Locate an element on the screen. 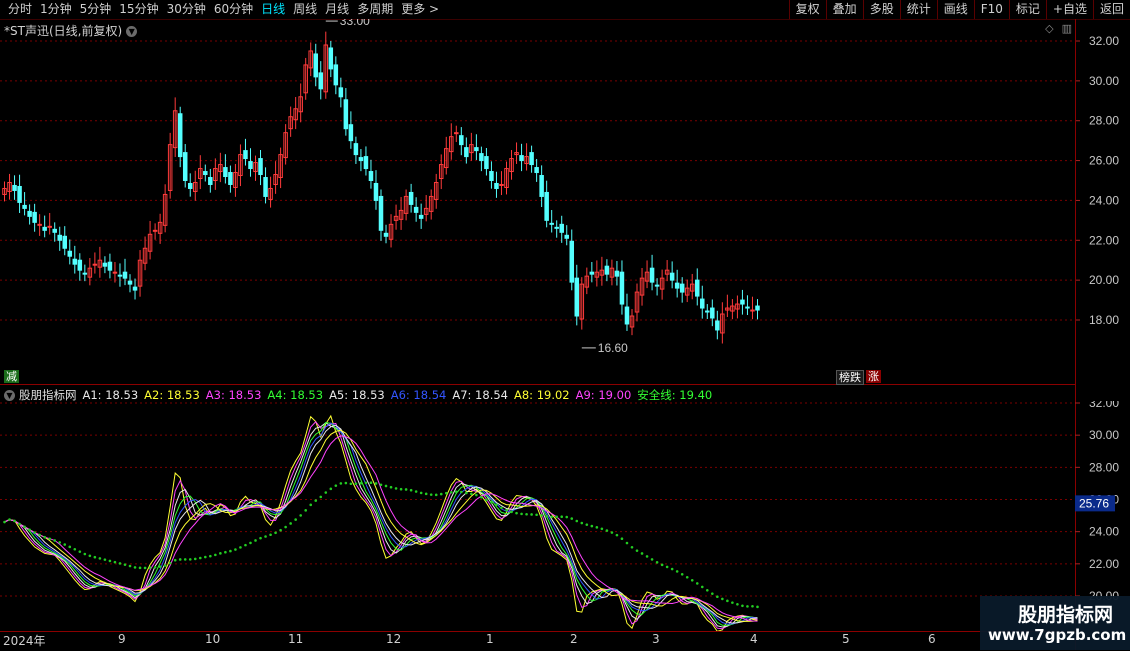 The height and width of the screenshot is (651, 1130). tab-60min: 60分钟 is located at coordinates (233, 9).